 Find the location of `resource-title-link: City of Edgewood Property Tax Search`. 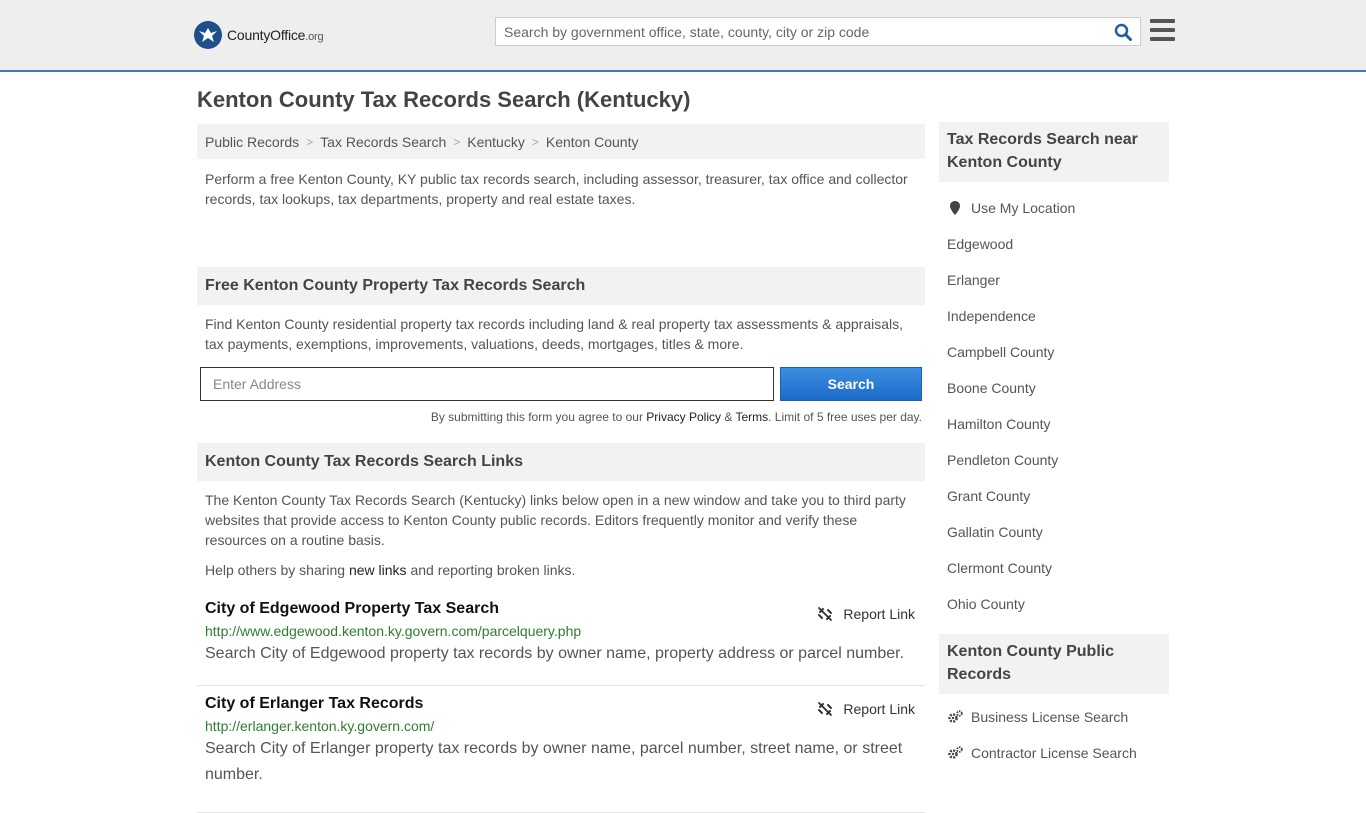

resource-title-link: City of Edgewood Property Tax Search is located at coordinates (352, 608).